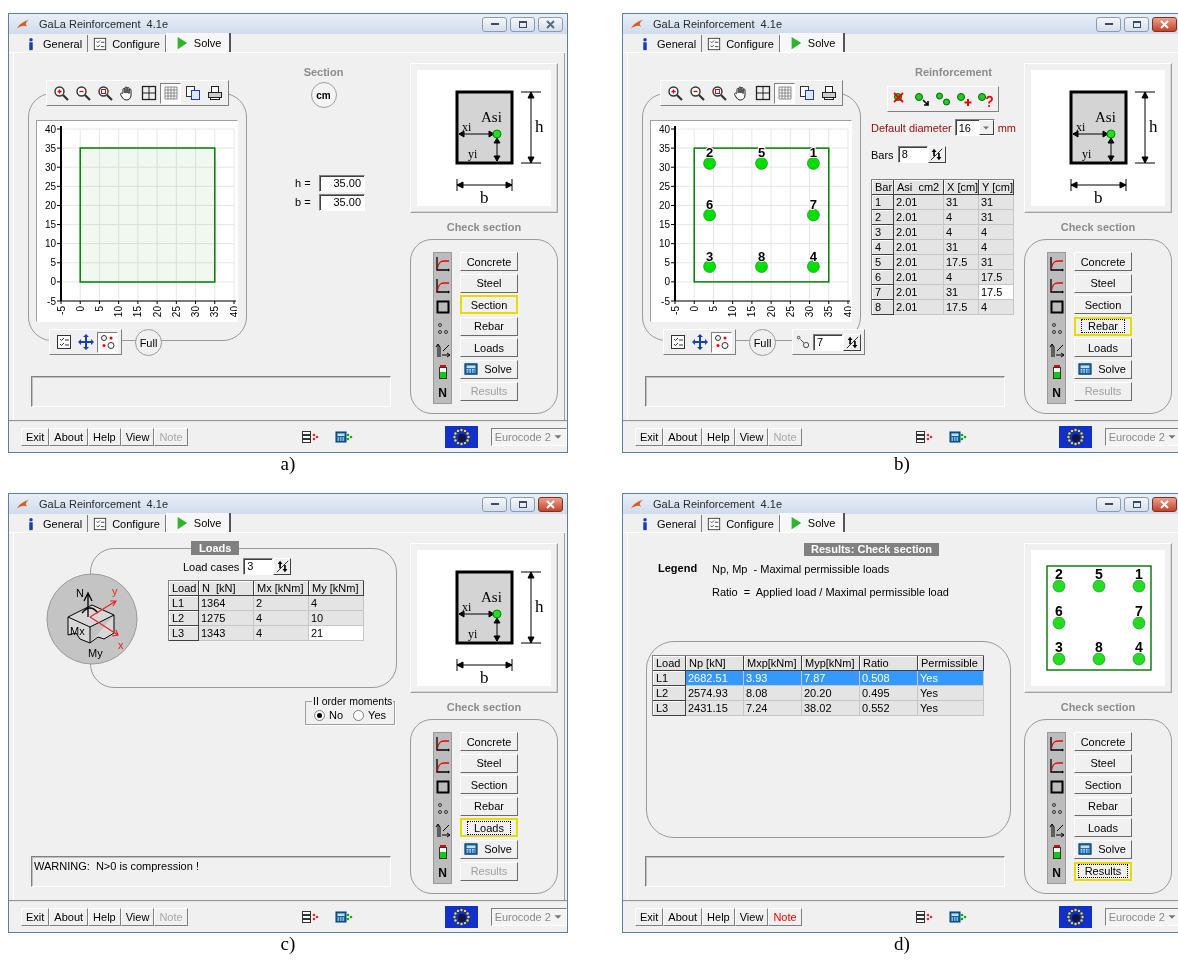 The image size is (1178, 968). I want to click on move-icon, so click(85, 342).